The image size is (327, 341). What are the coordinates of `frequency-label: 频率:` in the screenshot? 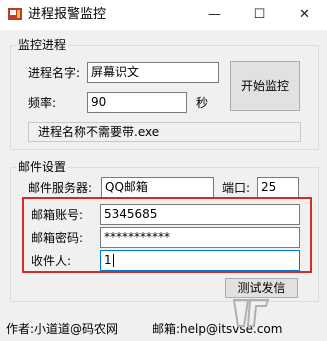 It's located at (42, 103).